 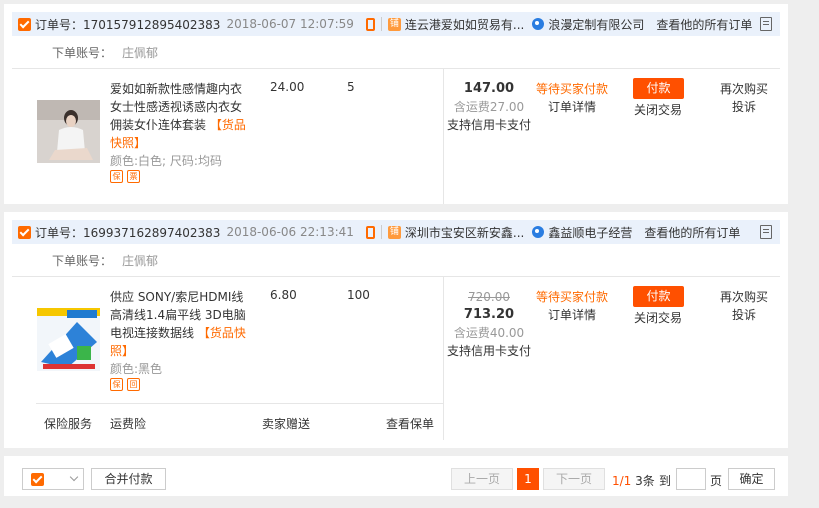 I want to click on service-badges: 保 票, so click(x=125, y=176).